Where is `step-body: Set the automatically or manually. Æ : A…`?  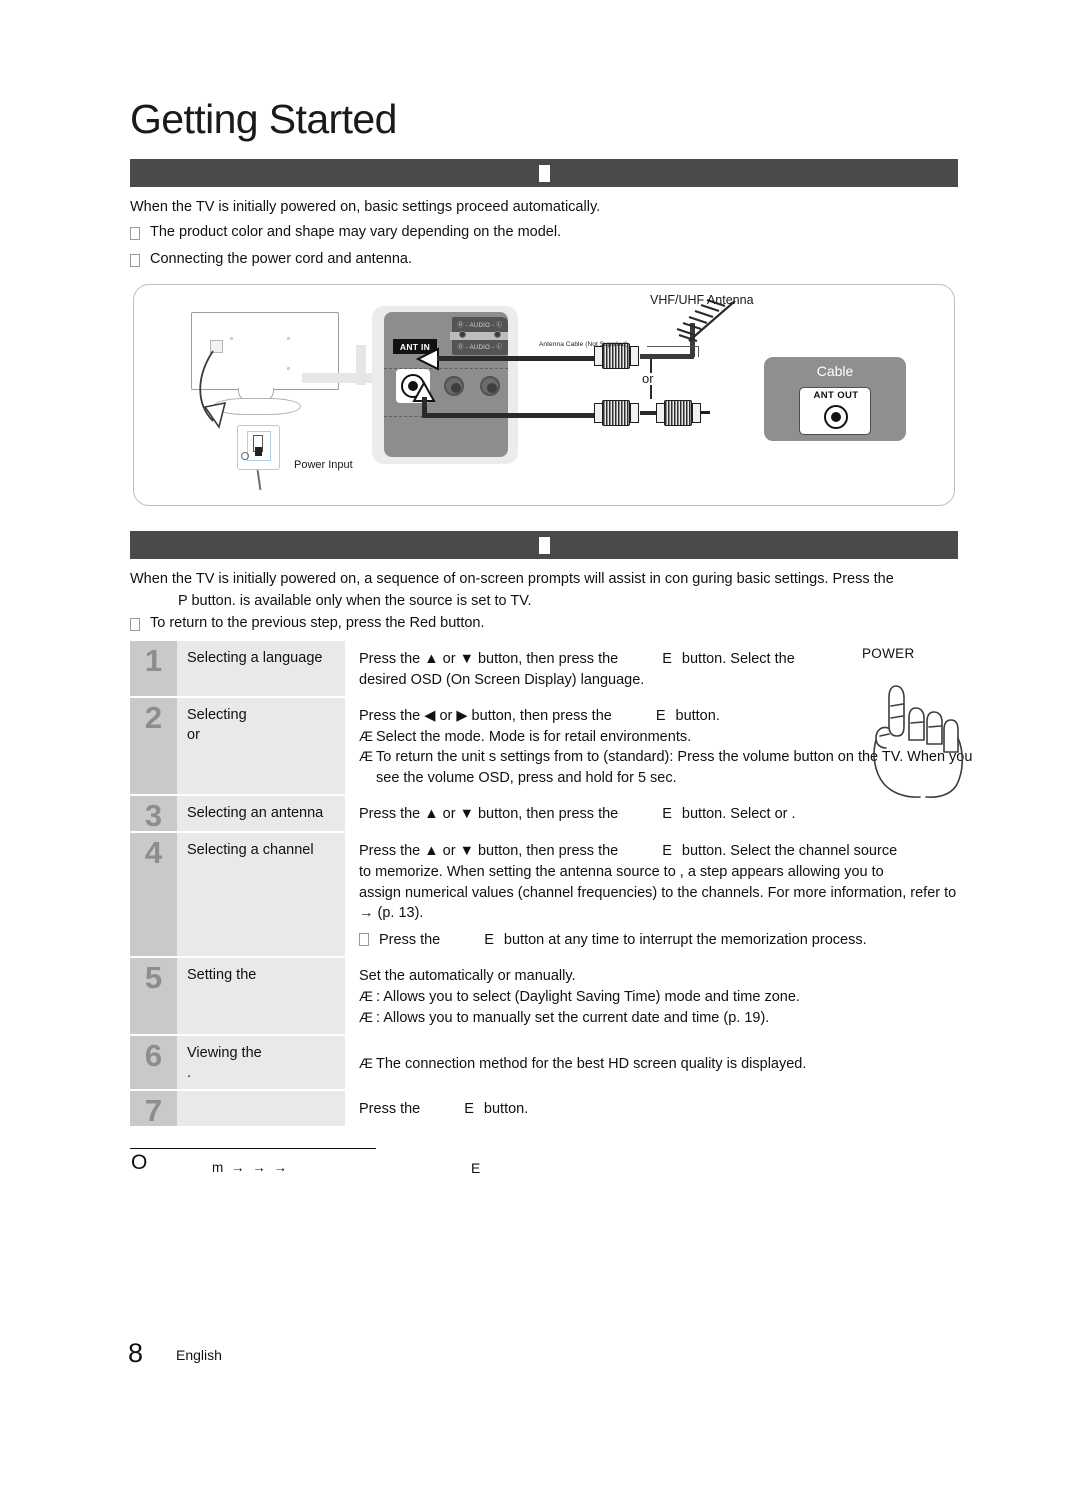
step-body: Set the automatically or manually. Æ : A… is located at coordinates (660, 996).